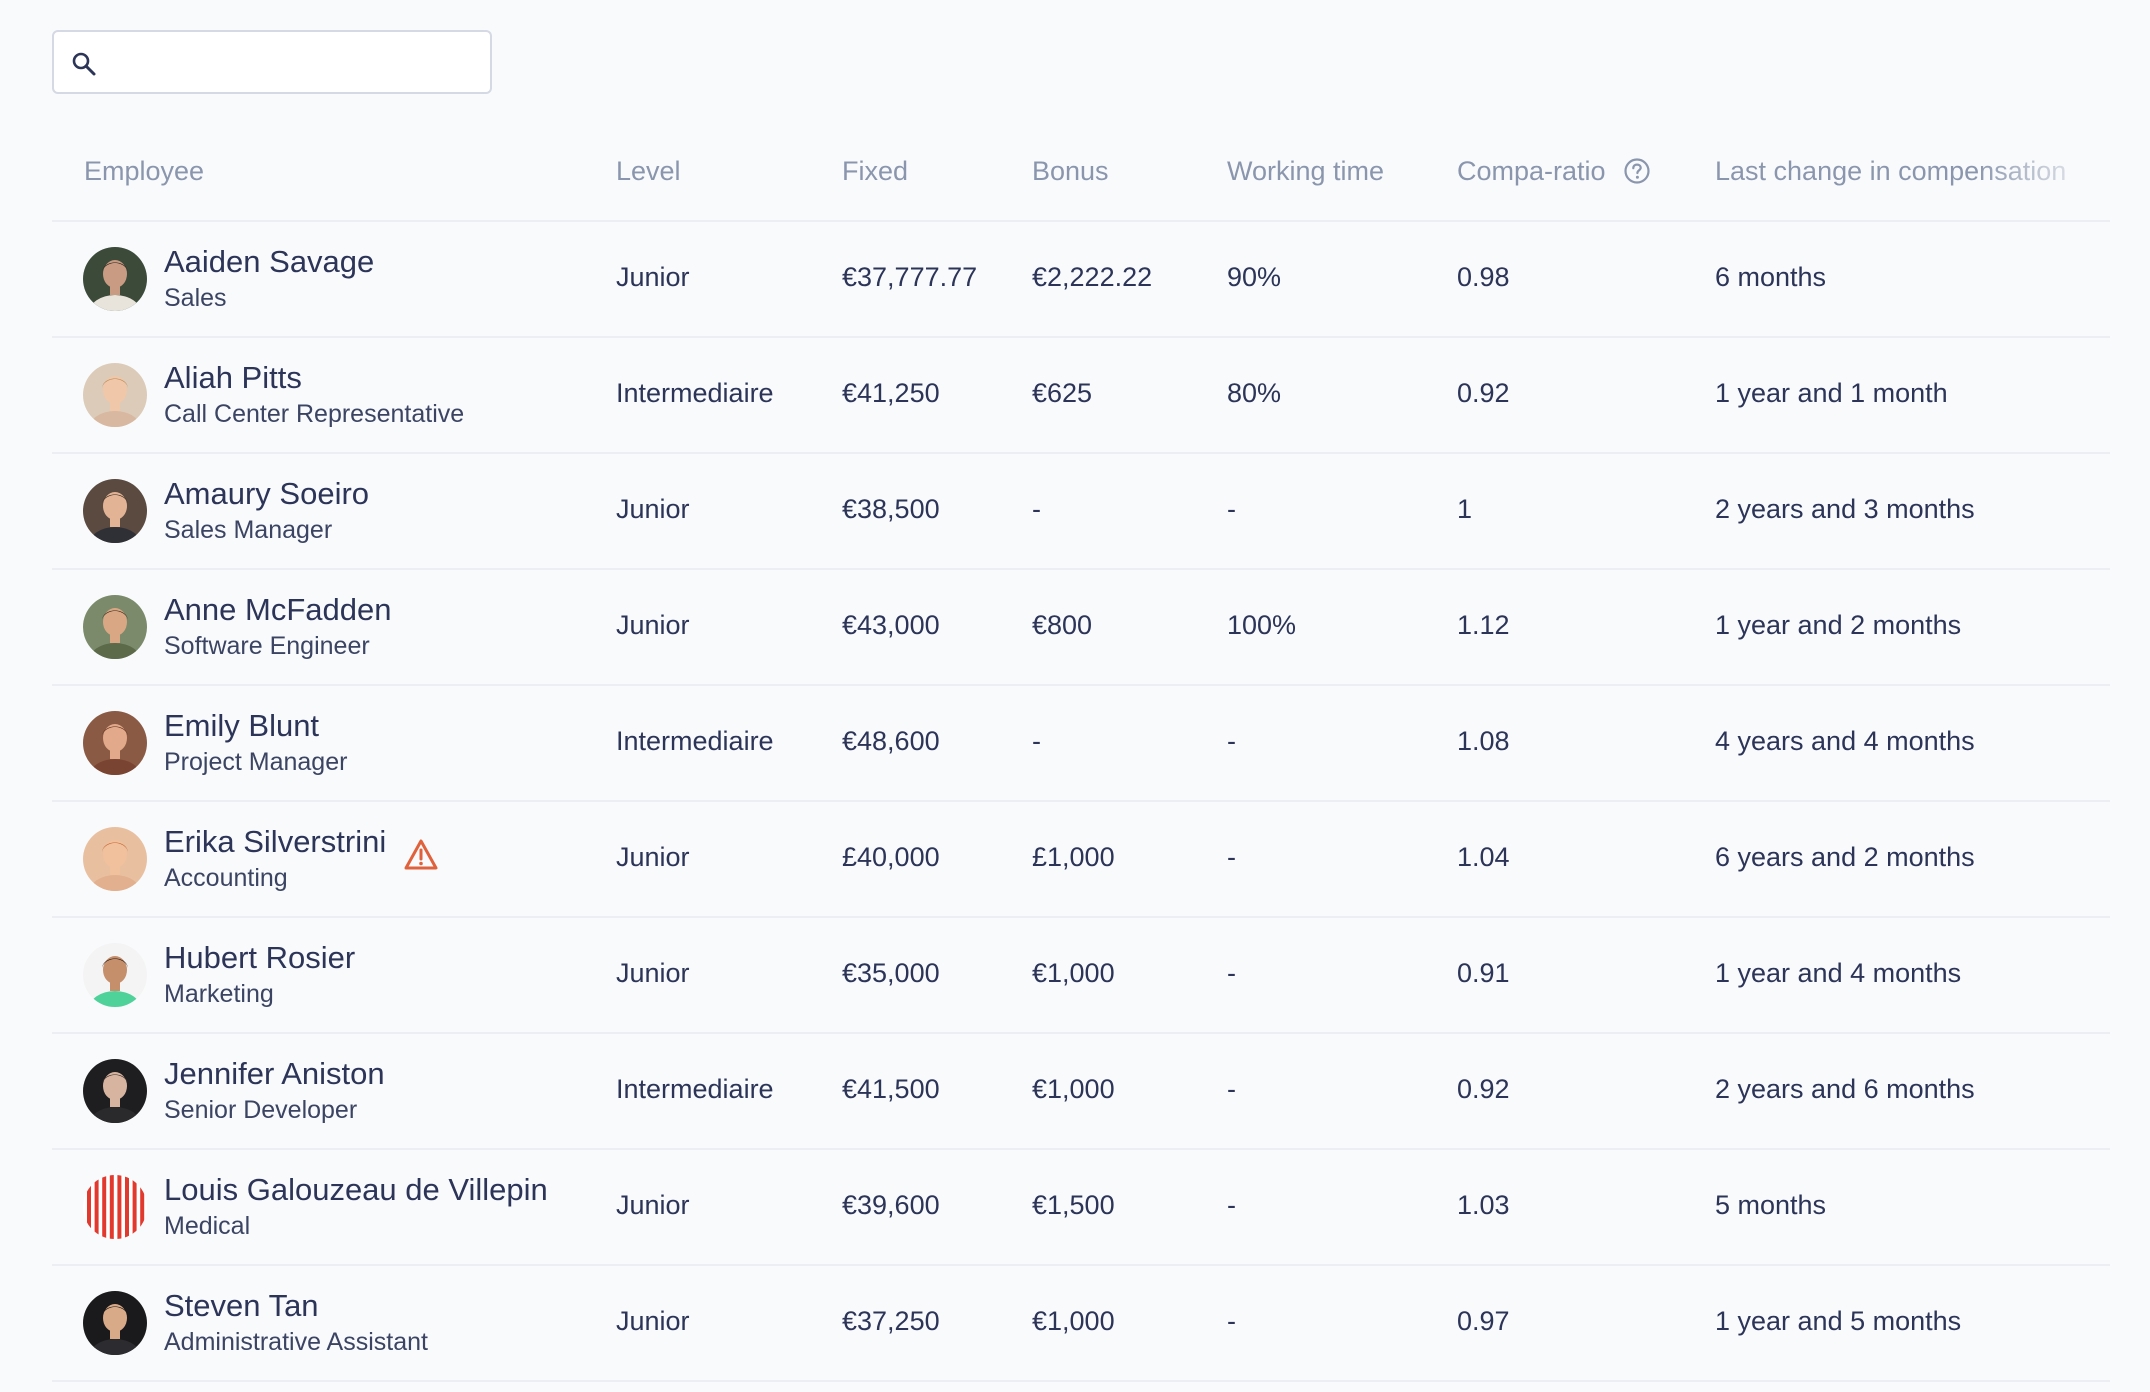  Describe the element at coordinates (891, 973) in the screenshot. I see `cell-fixed: €35,000` at that location.